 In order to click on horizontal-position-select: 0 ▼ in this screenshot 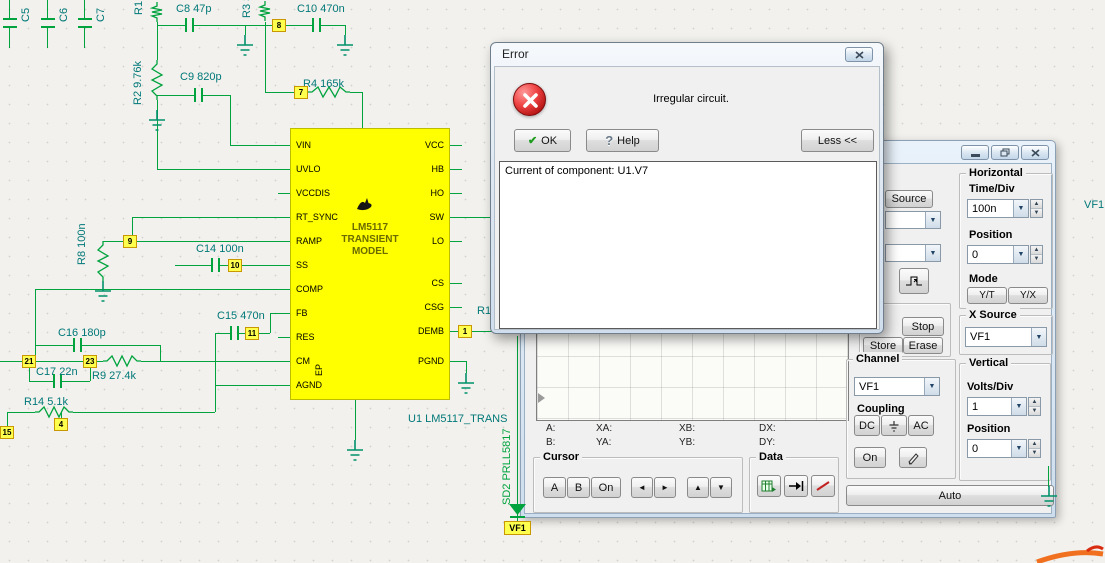, I will do `click(998, 254)`.